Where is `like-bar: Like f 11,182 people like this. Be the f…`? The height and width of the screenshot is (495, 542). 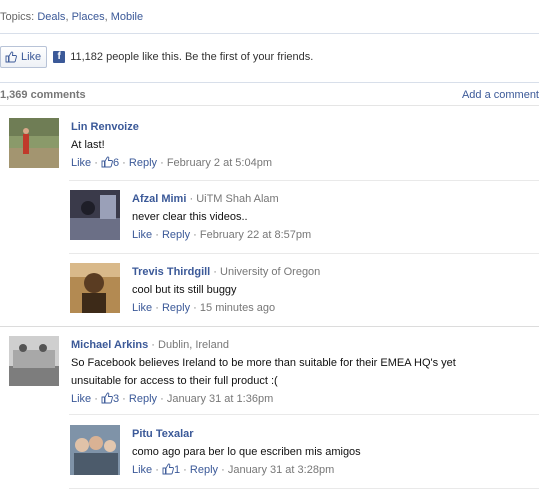
like-bar: Like f 11,182 people like this. Be the f… is located at coordinates (156, 57).